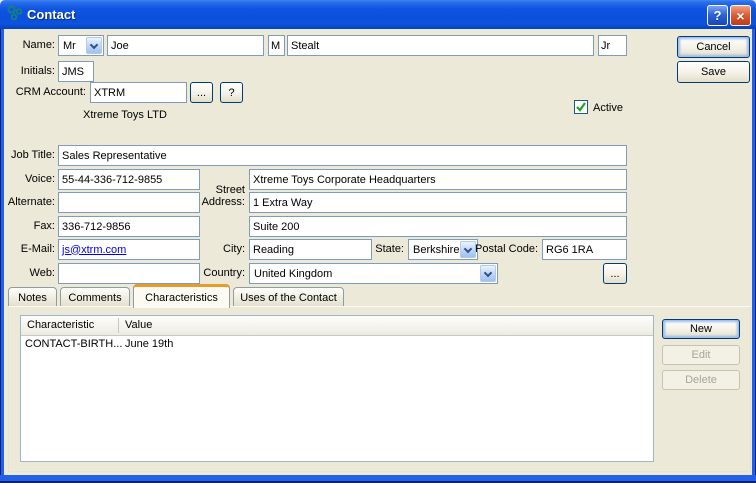 The width and height of the screenshot is (756, 483). What do you see at coordinates (138, 92) in the screenshot?
I see `crm-account-input` at bounding box center [138, 92].